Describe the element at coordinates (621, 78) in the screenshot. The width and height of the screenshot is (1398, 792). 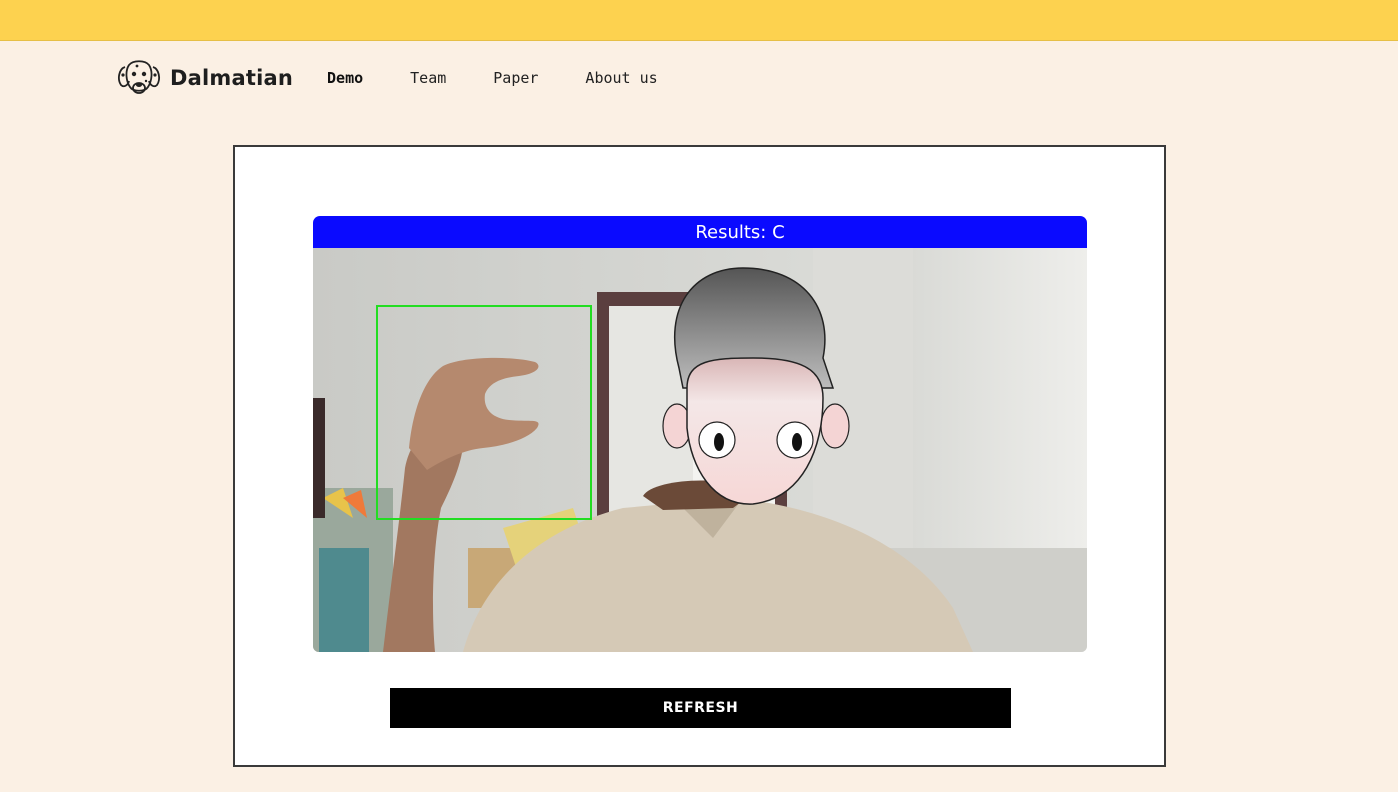
I see `nav-link-about-us: About us` at that location.